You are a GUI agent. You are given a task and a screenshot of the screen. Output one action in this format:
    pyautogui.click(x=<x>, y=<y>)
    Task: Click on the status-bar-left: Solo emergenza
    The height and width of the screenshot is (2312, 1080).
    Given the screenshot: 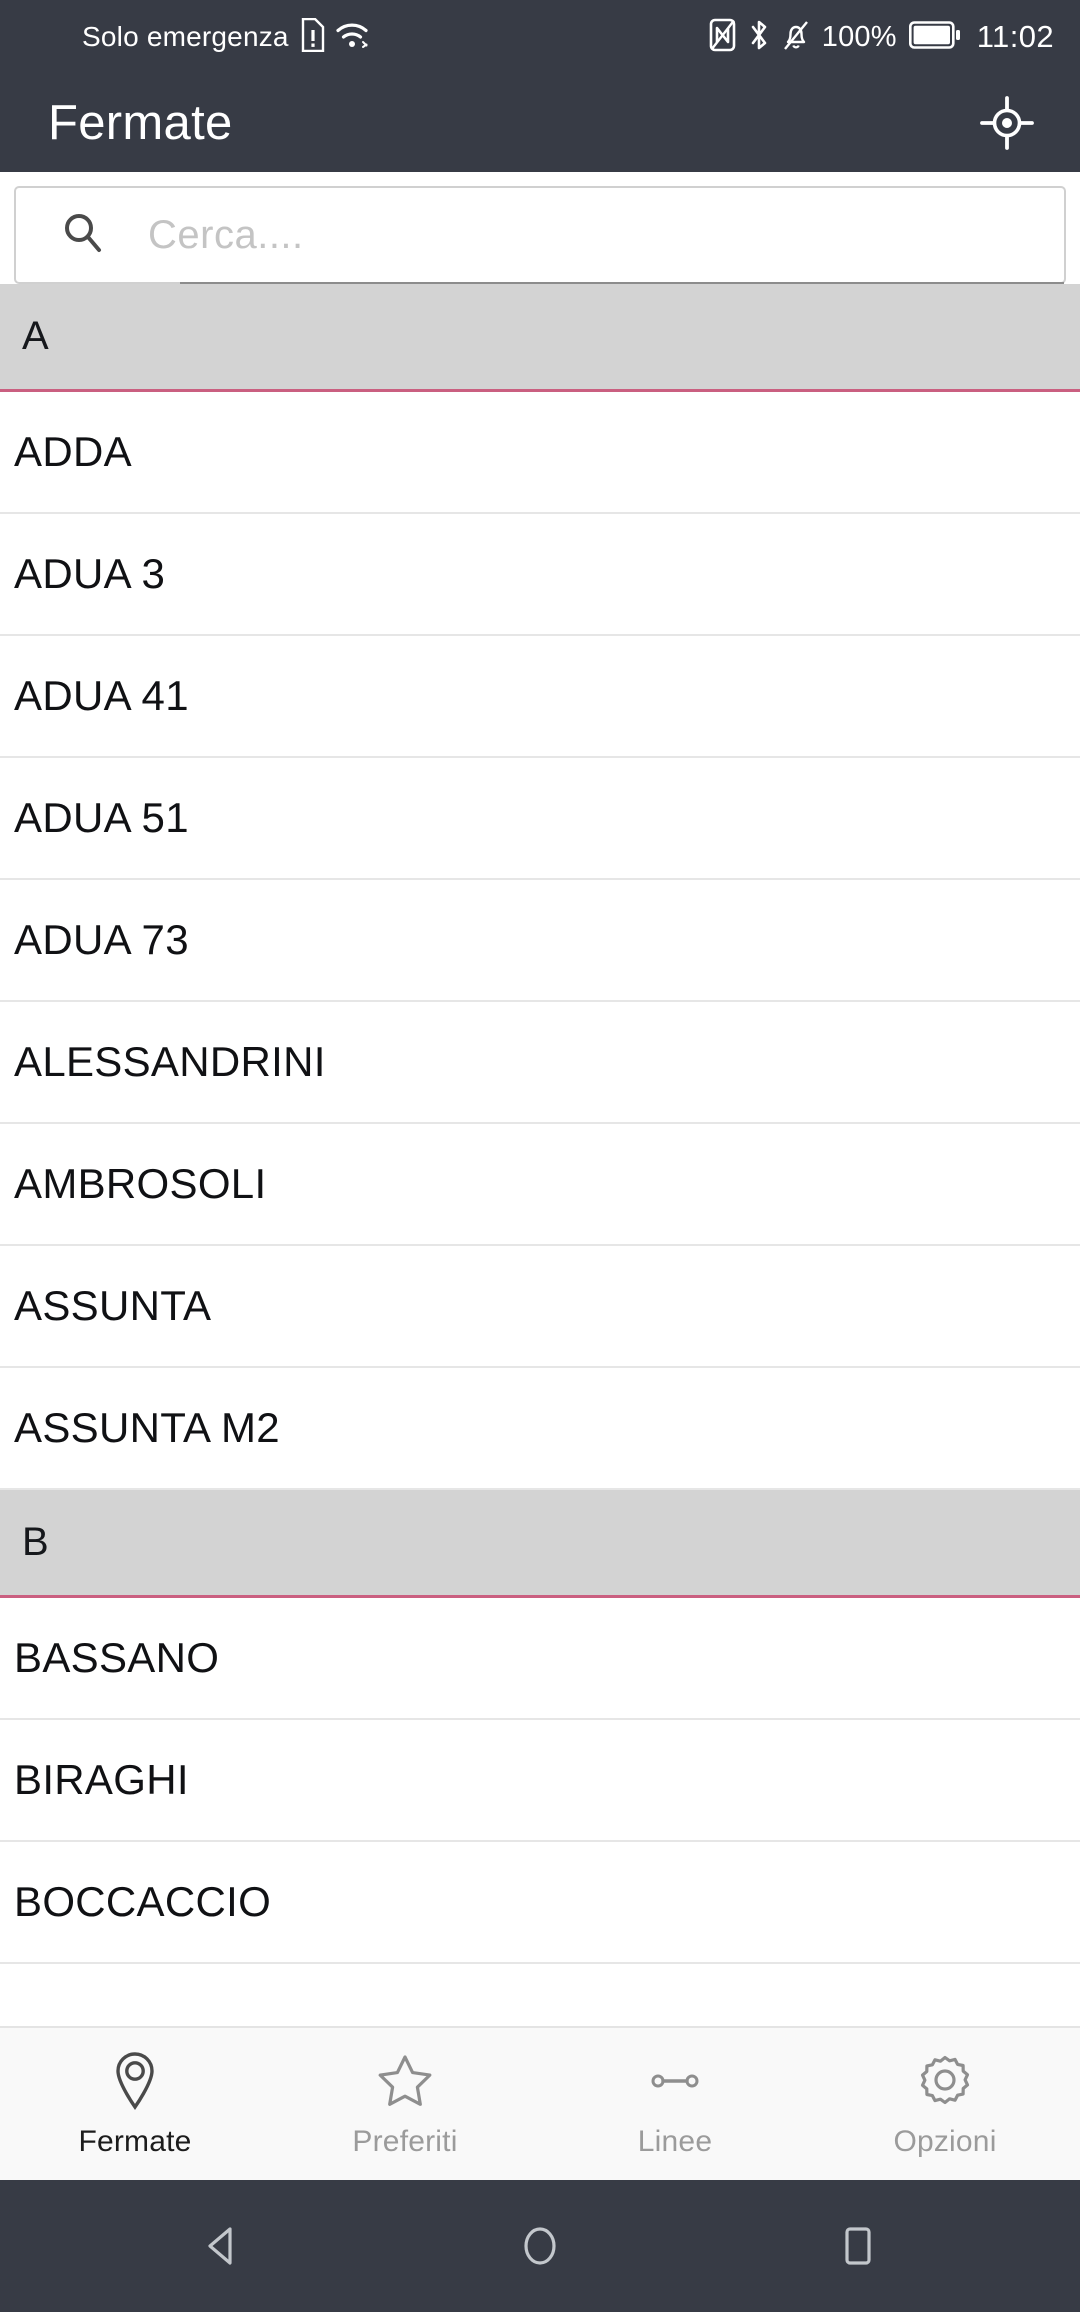 What is the action you would take?
    pyautogui.click(x=225, y=37)
    